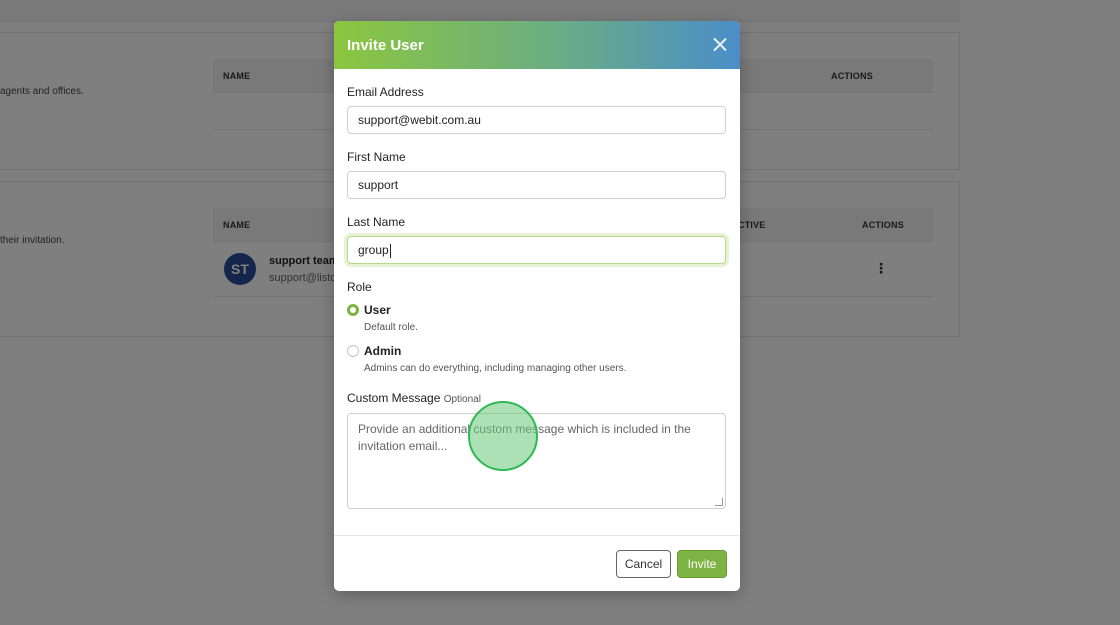 The image size is (1120, 625). Describe the element at coordinates (377, 310) in the screenshot. I see `role-user-title: User` at that location.